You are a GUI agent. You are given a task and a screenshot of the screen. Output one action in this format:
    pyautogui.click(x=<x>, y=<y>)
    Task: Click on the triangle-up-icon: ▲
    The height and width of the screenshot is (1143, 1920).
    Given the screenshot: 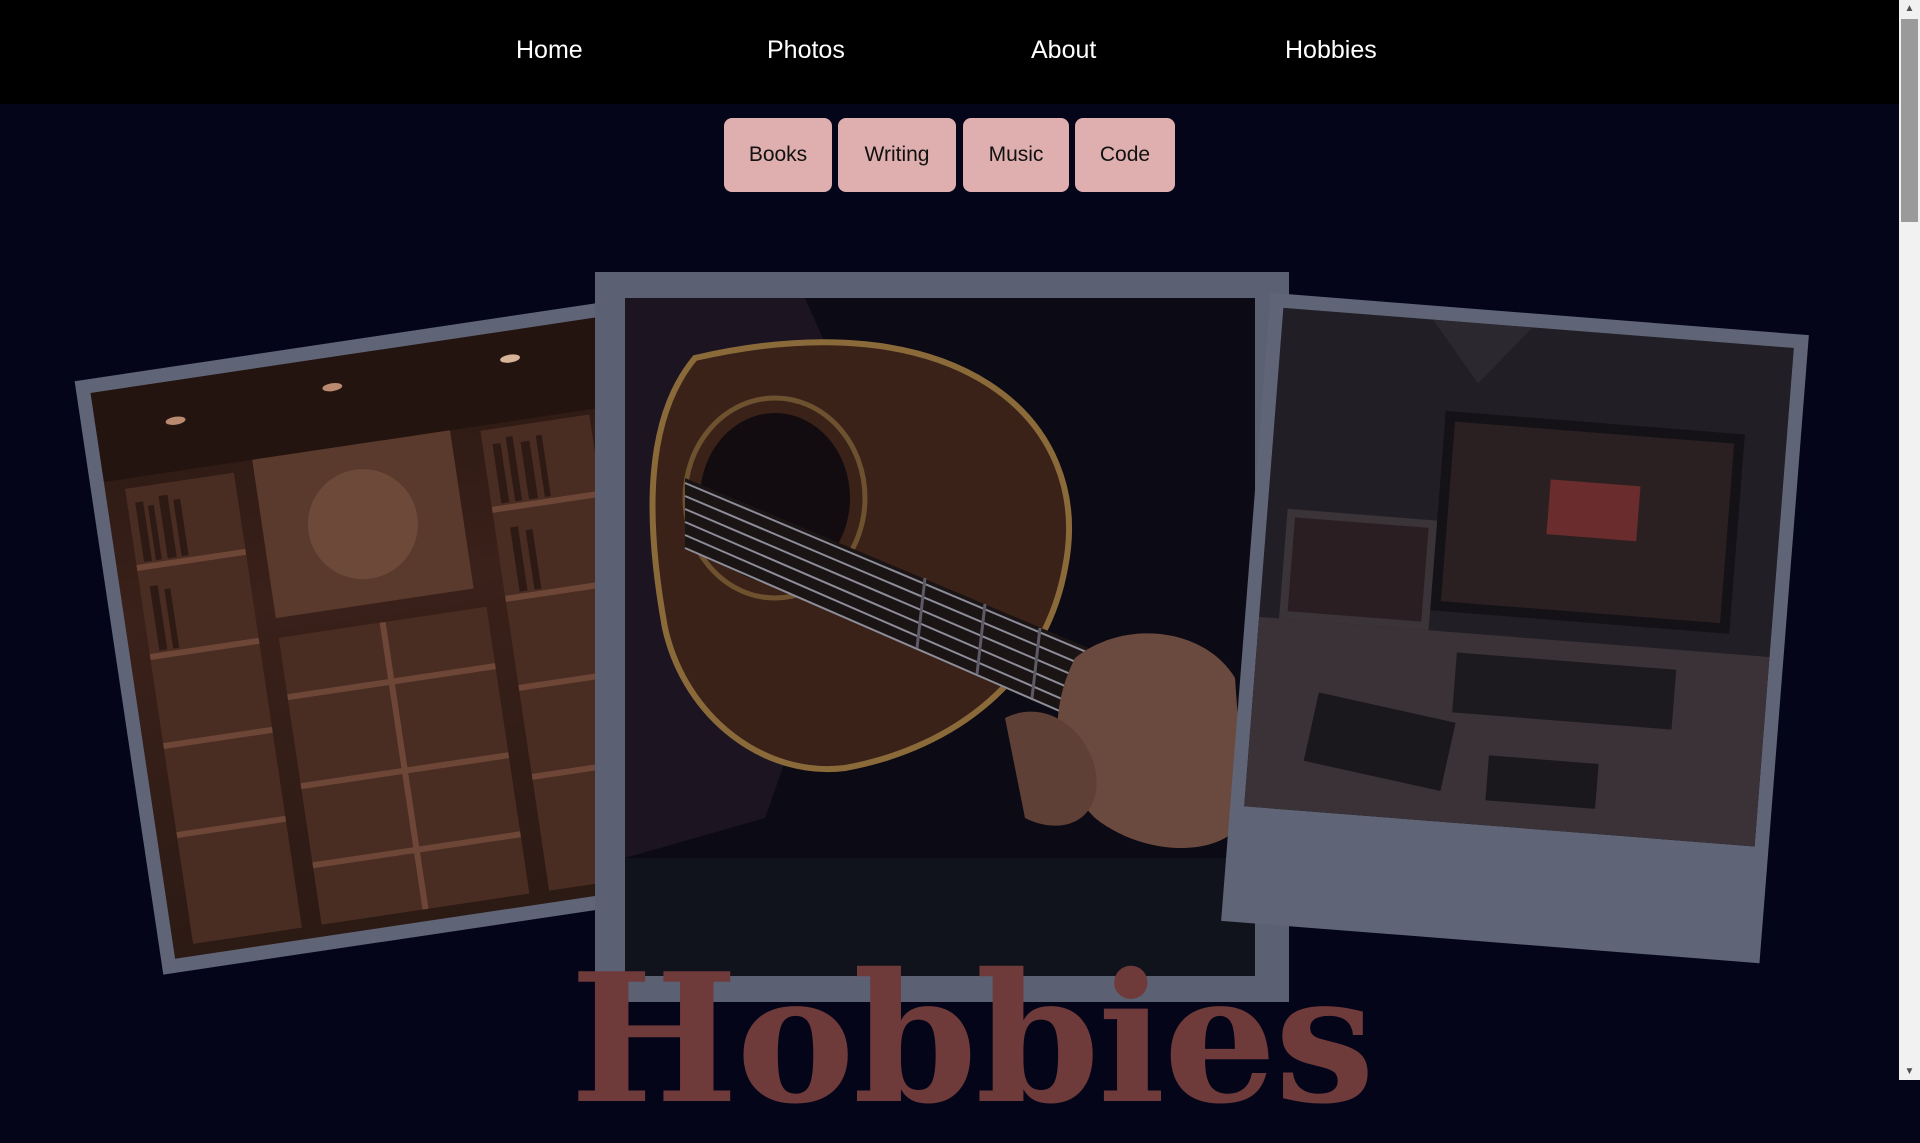 What is the action you would take?
    pyautogui.click(x=1909, y=8)
    